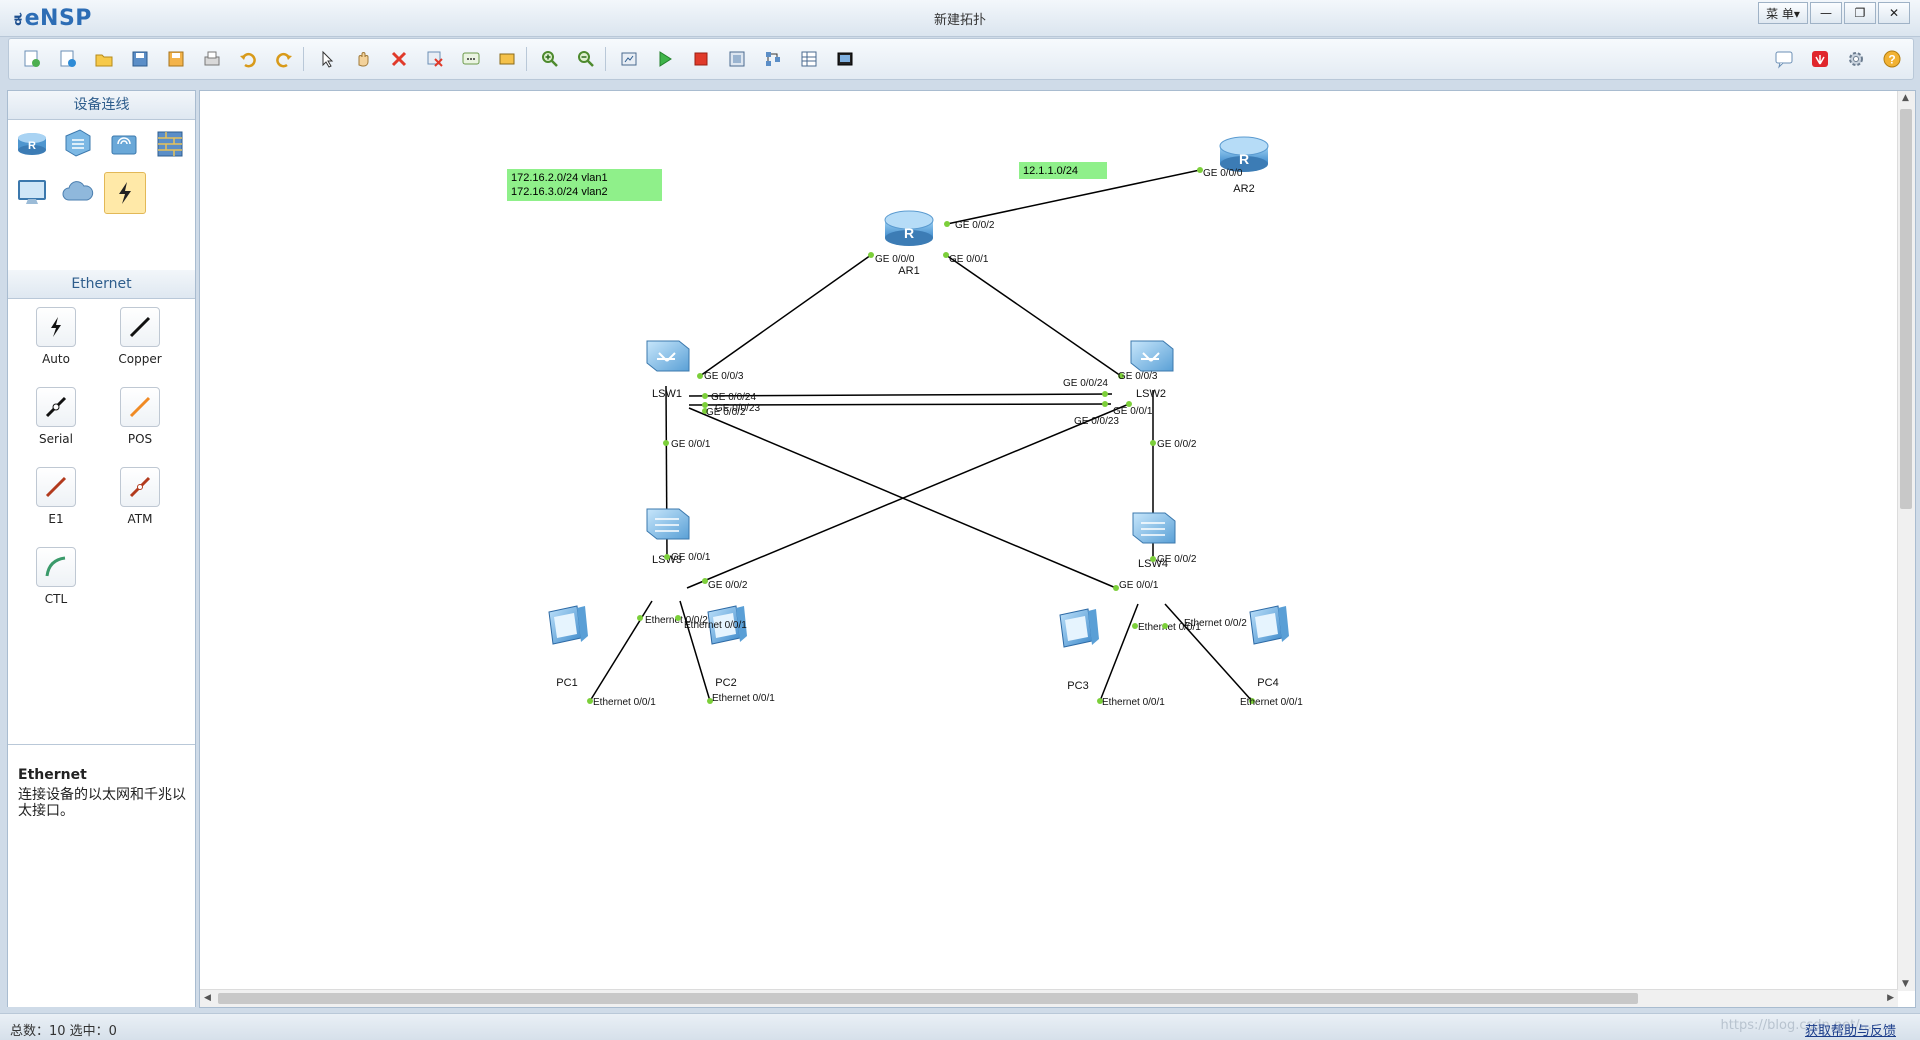 The image size is (1920, 1040). Describe the element at coordinates (1906, 541) in the screenshot. I see `vertical-scrollbar: ▲ ▼` at that location.